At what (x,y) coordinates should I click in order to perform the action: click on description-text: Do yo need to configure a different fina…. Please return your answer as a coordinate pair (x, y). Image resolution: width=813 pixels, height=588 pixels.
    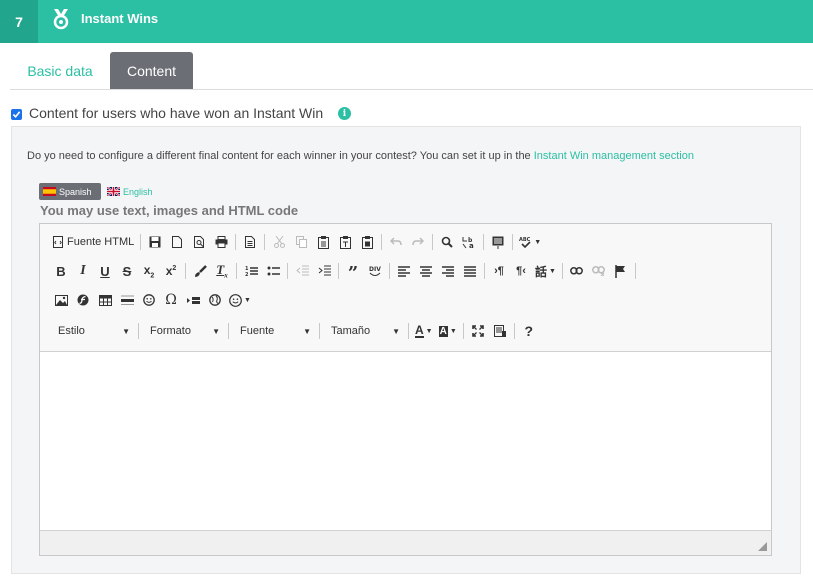
    Looking at the image, I should click on (360, 156).